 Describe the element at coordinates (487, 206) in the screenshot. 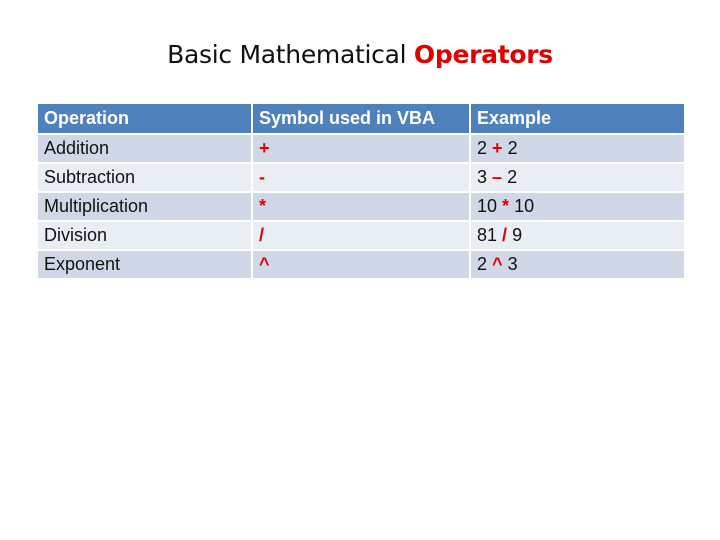

I see `example-left: 10` at that location.